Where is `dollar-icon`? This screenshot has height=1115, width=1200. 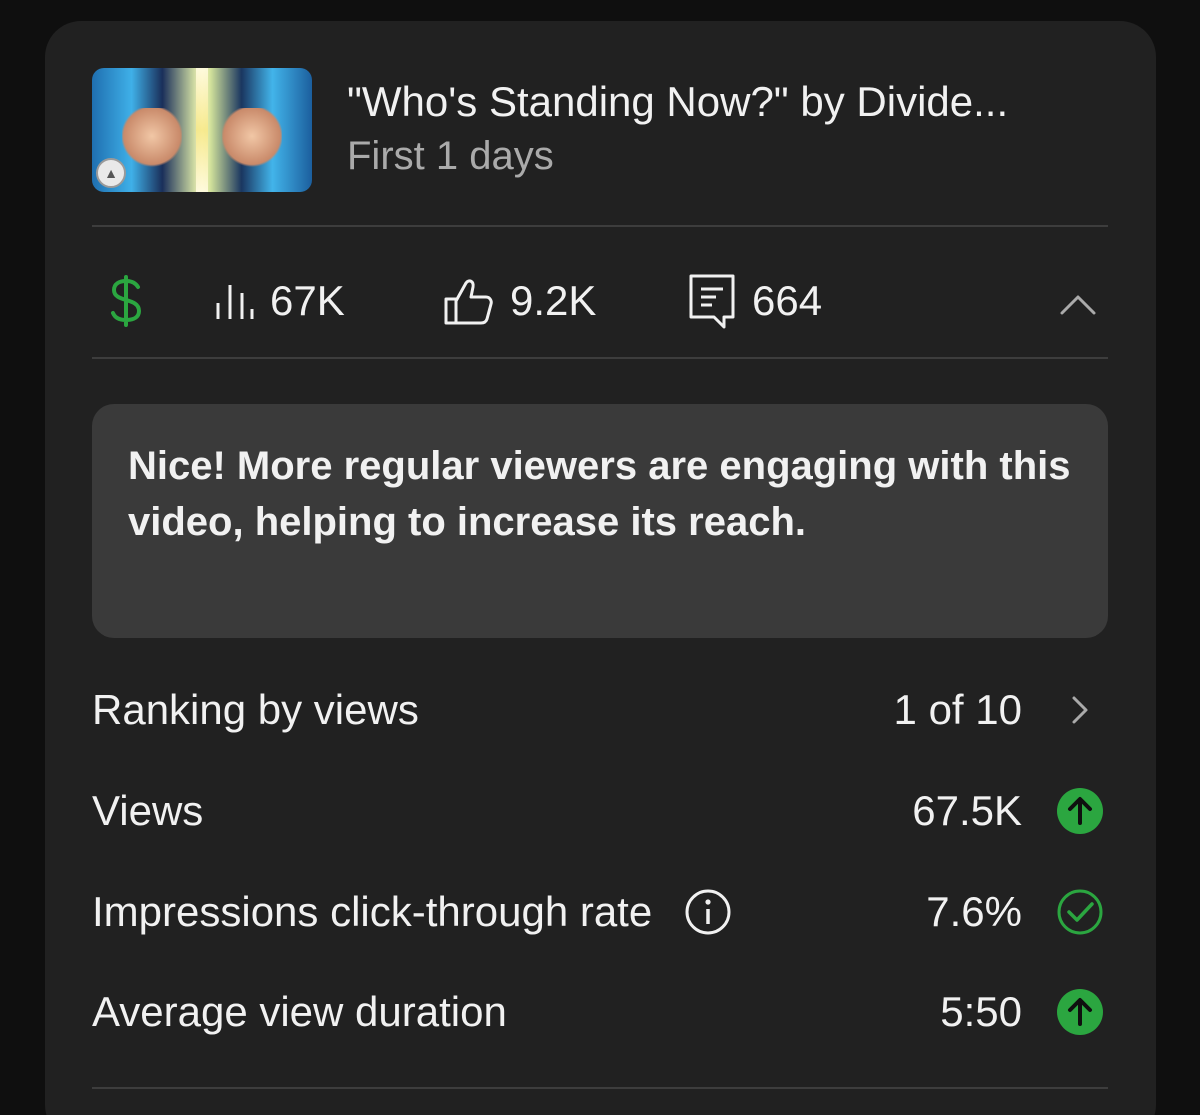 dollar-icon is located at coordinates (126, 301).